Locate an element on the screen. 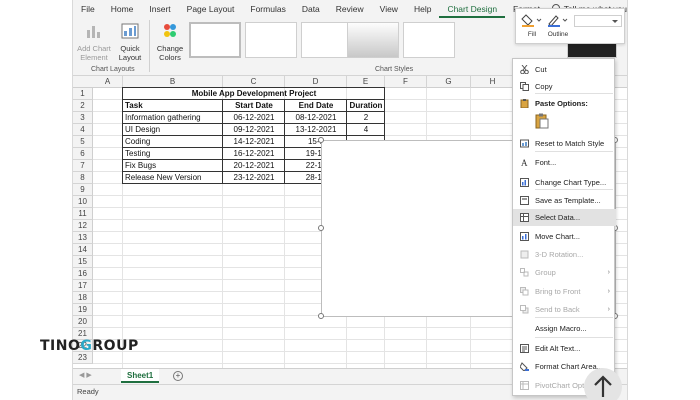 The image size is (700, 400). row-header: 14 is located at coordinates (83, 250).